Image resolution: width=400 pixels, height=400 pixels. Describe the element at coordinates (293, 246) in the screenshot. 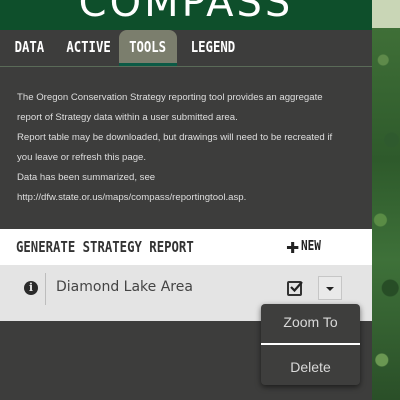

I see `plus-icon: ✚` at that location.